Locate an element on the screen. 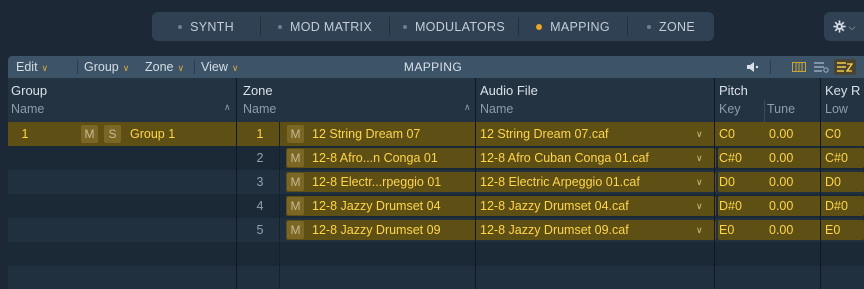 The height and width of the screenshot is (289, 864). group-solo-button: S is located at coordinates (112, 134).